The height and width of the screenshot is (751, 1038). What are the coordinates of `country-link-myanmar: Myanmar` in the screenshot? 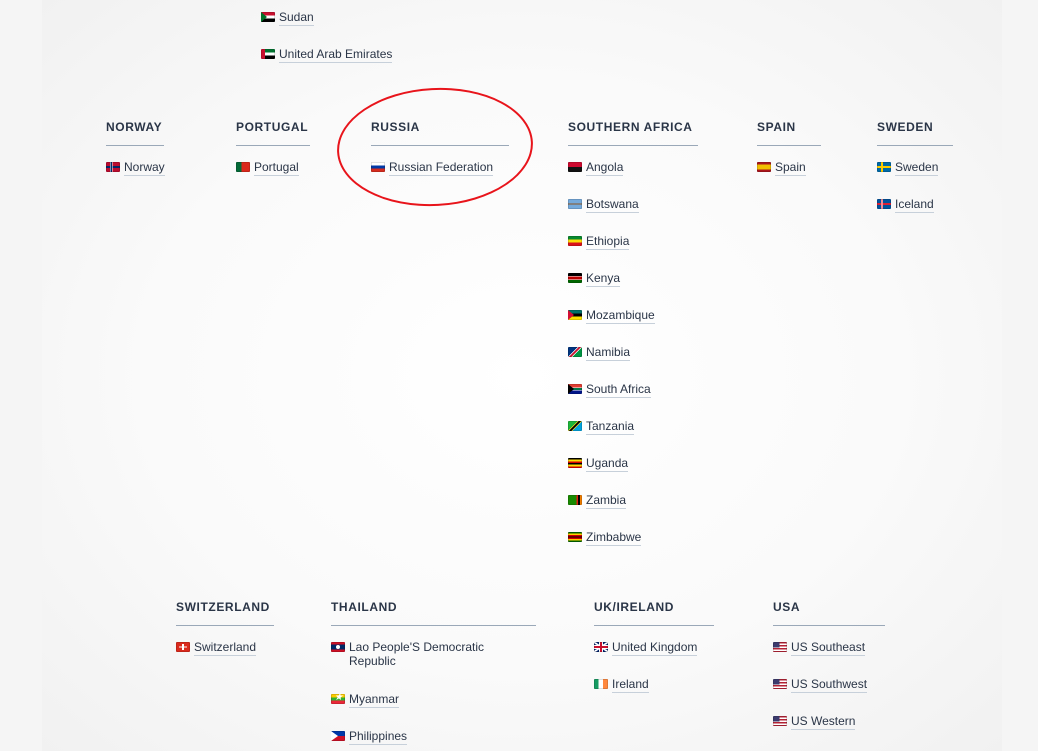 It's located at (365, 699).